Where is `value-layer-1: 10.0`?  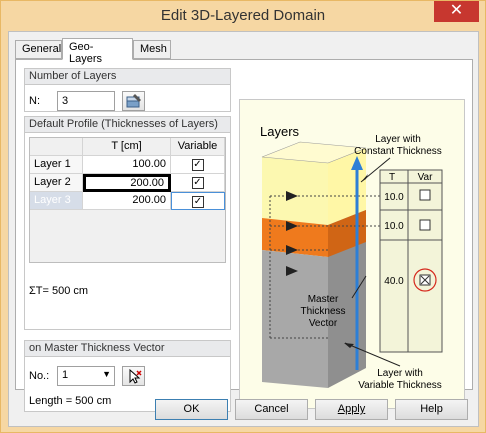
value-layer-1: 10.0 is located at coordinates (394, 197).